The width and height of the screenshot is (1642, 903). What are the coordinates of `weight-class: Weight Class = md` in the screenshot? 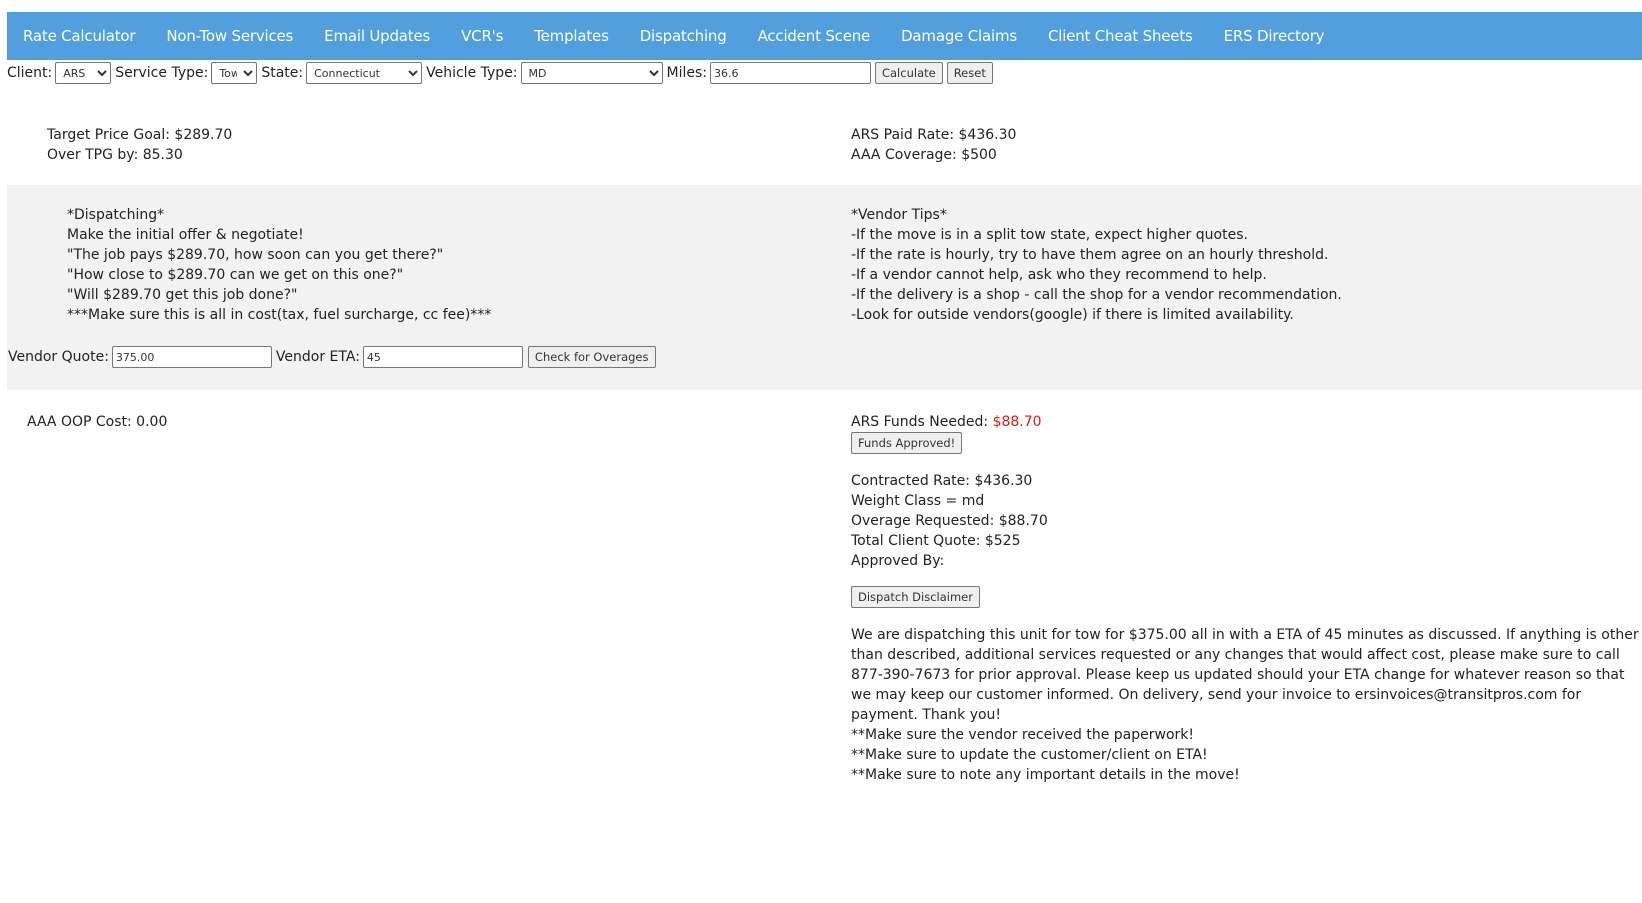 It's located at (918, 501).